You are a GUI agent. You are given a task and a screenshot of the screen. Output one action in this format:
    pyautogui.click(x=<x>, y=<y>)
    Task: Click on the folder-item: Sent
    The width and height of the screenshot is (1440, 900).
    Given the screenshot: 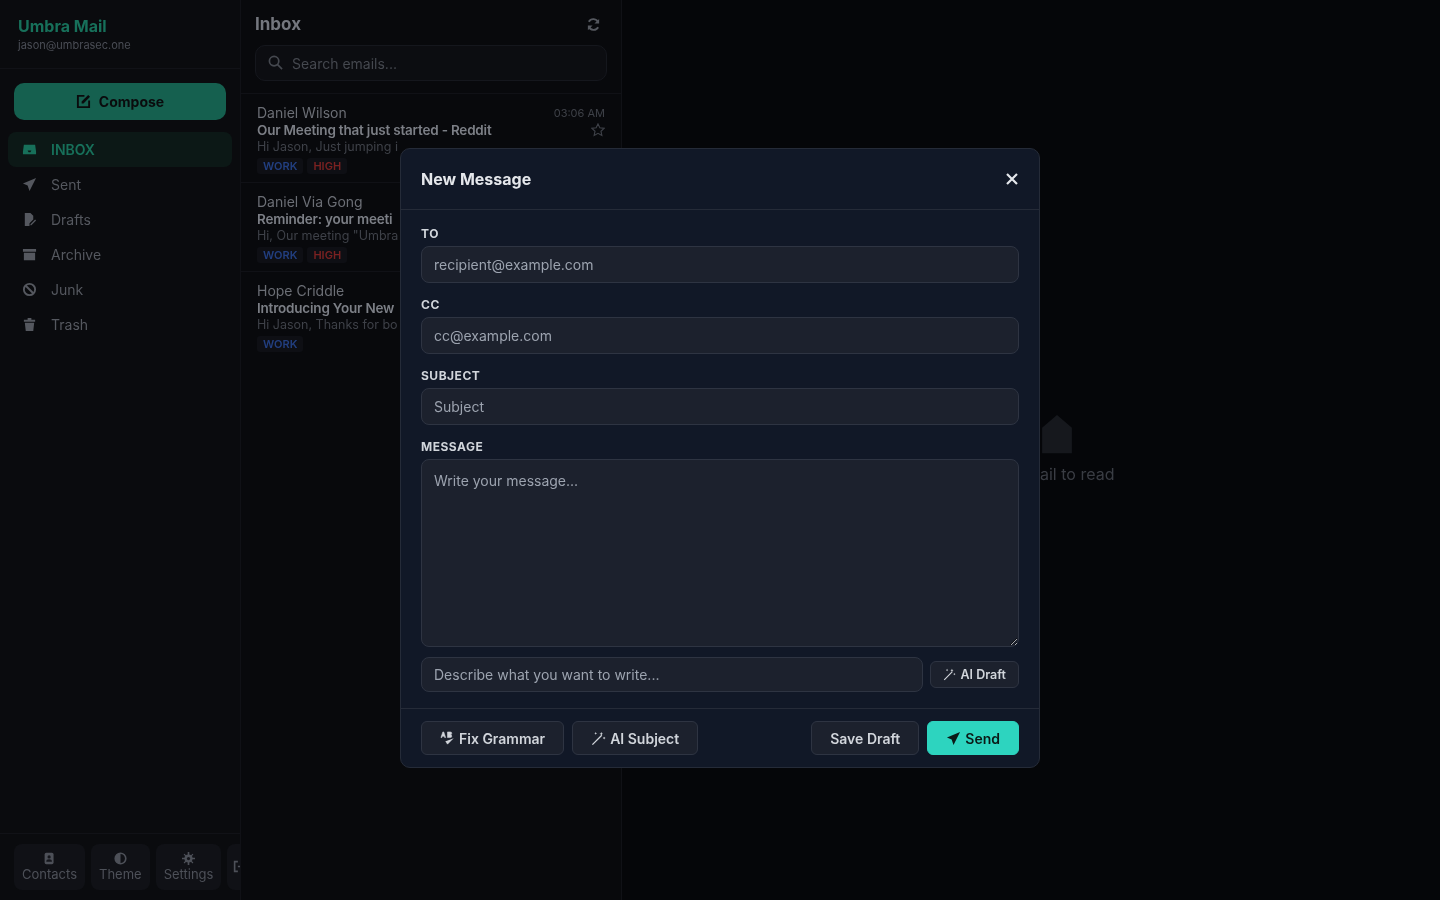 What is the action you would take?
    pyautogui.click(x=120, y=184)
    